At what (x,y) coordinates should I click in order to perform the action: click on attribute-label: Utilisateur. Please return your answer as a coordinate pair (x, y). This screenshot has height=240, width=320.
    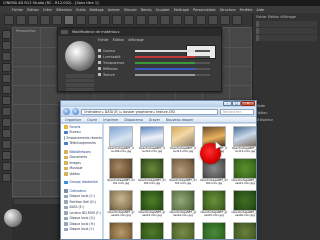
    Looking at the image, I should click on (286, 120).